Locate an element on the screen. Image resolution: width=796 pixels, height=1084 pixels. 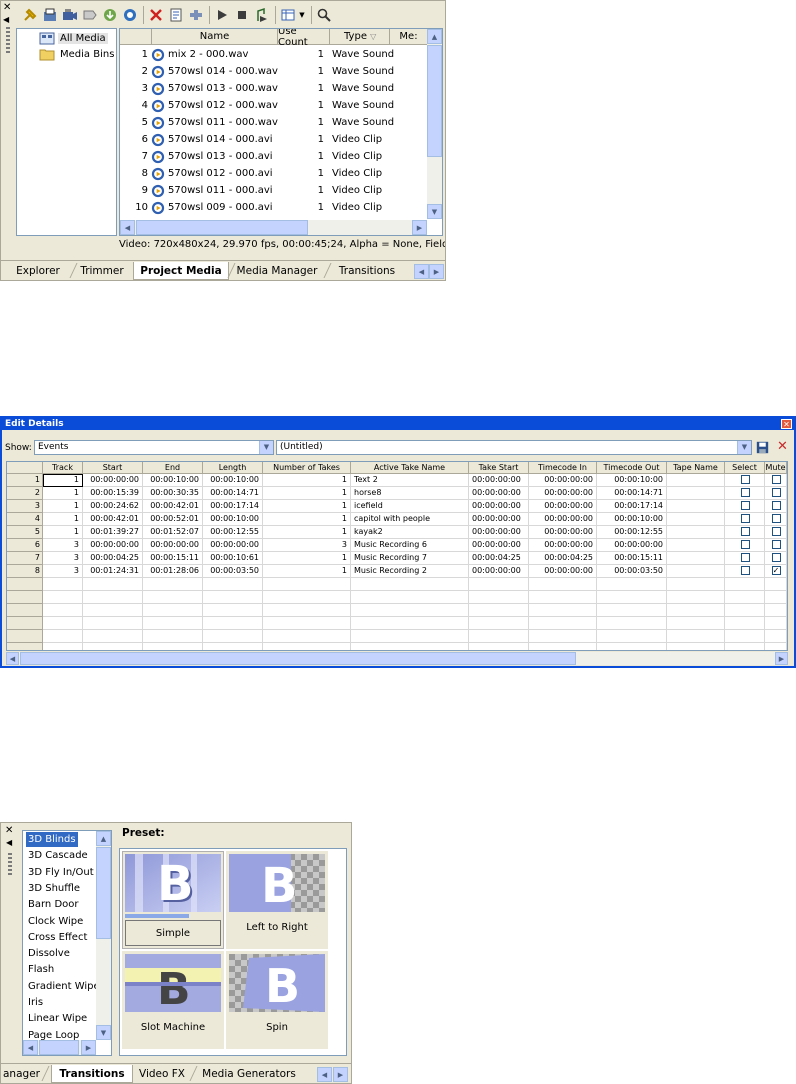
remove-icon is located at coordinates (156, 15).